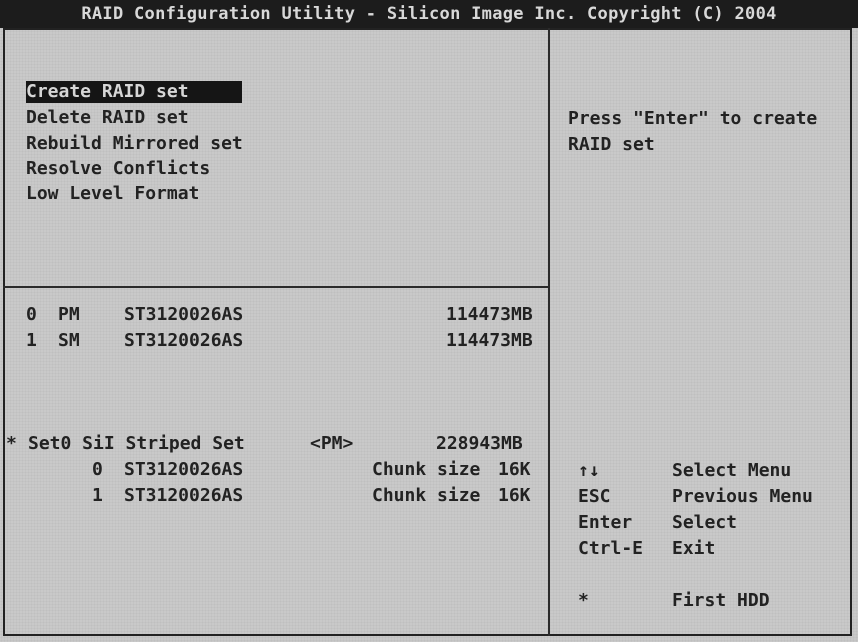  What do you see at coordinates (31, 340) in the screenshot?
I see `drive-index: 1` at bounding box center [31, 340].